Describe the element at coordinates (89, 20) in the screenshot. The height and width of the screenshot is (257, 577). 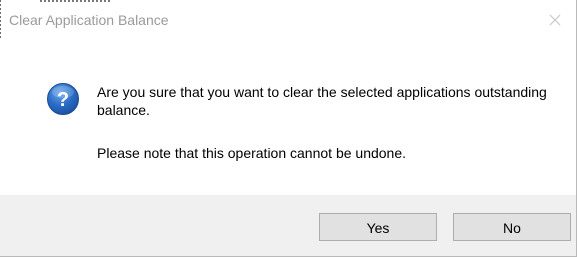
I see `dialog-title: Clear Application Balance` at that location.